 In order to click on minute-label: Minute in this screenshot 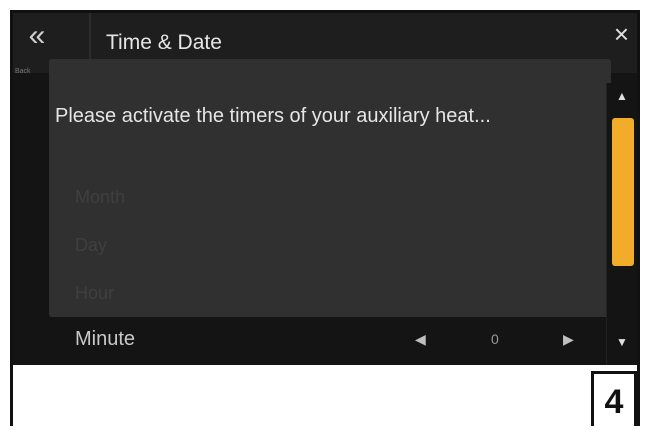, I will do `click(105, 339)`.